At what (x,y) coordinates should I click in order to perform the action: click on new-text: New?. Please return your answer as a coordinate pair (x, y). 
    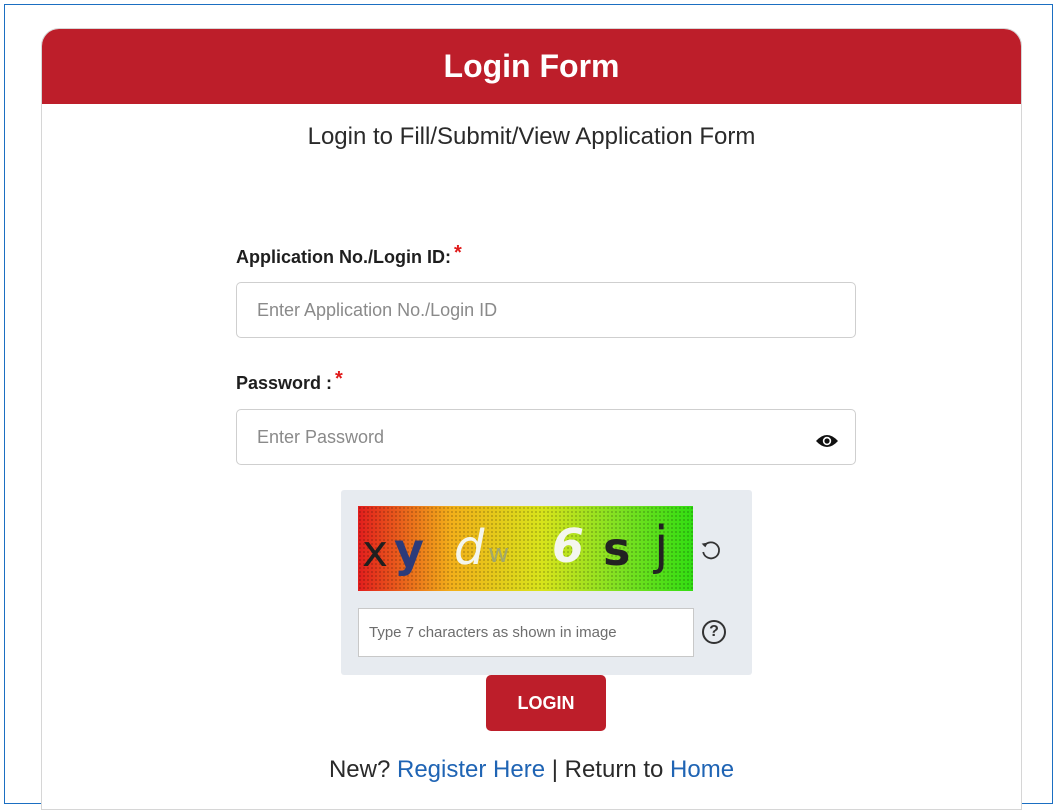
    Looking at the image, I should click on (359, 769).